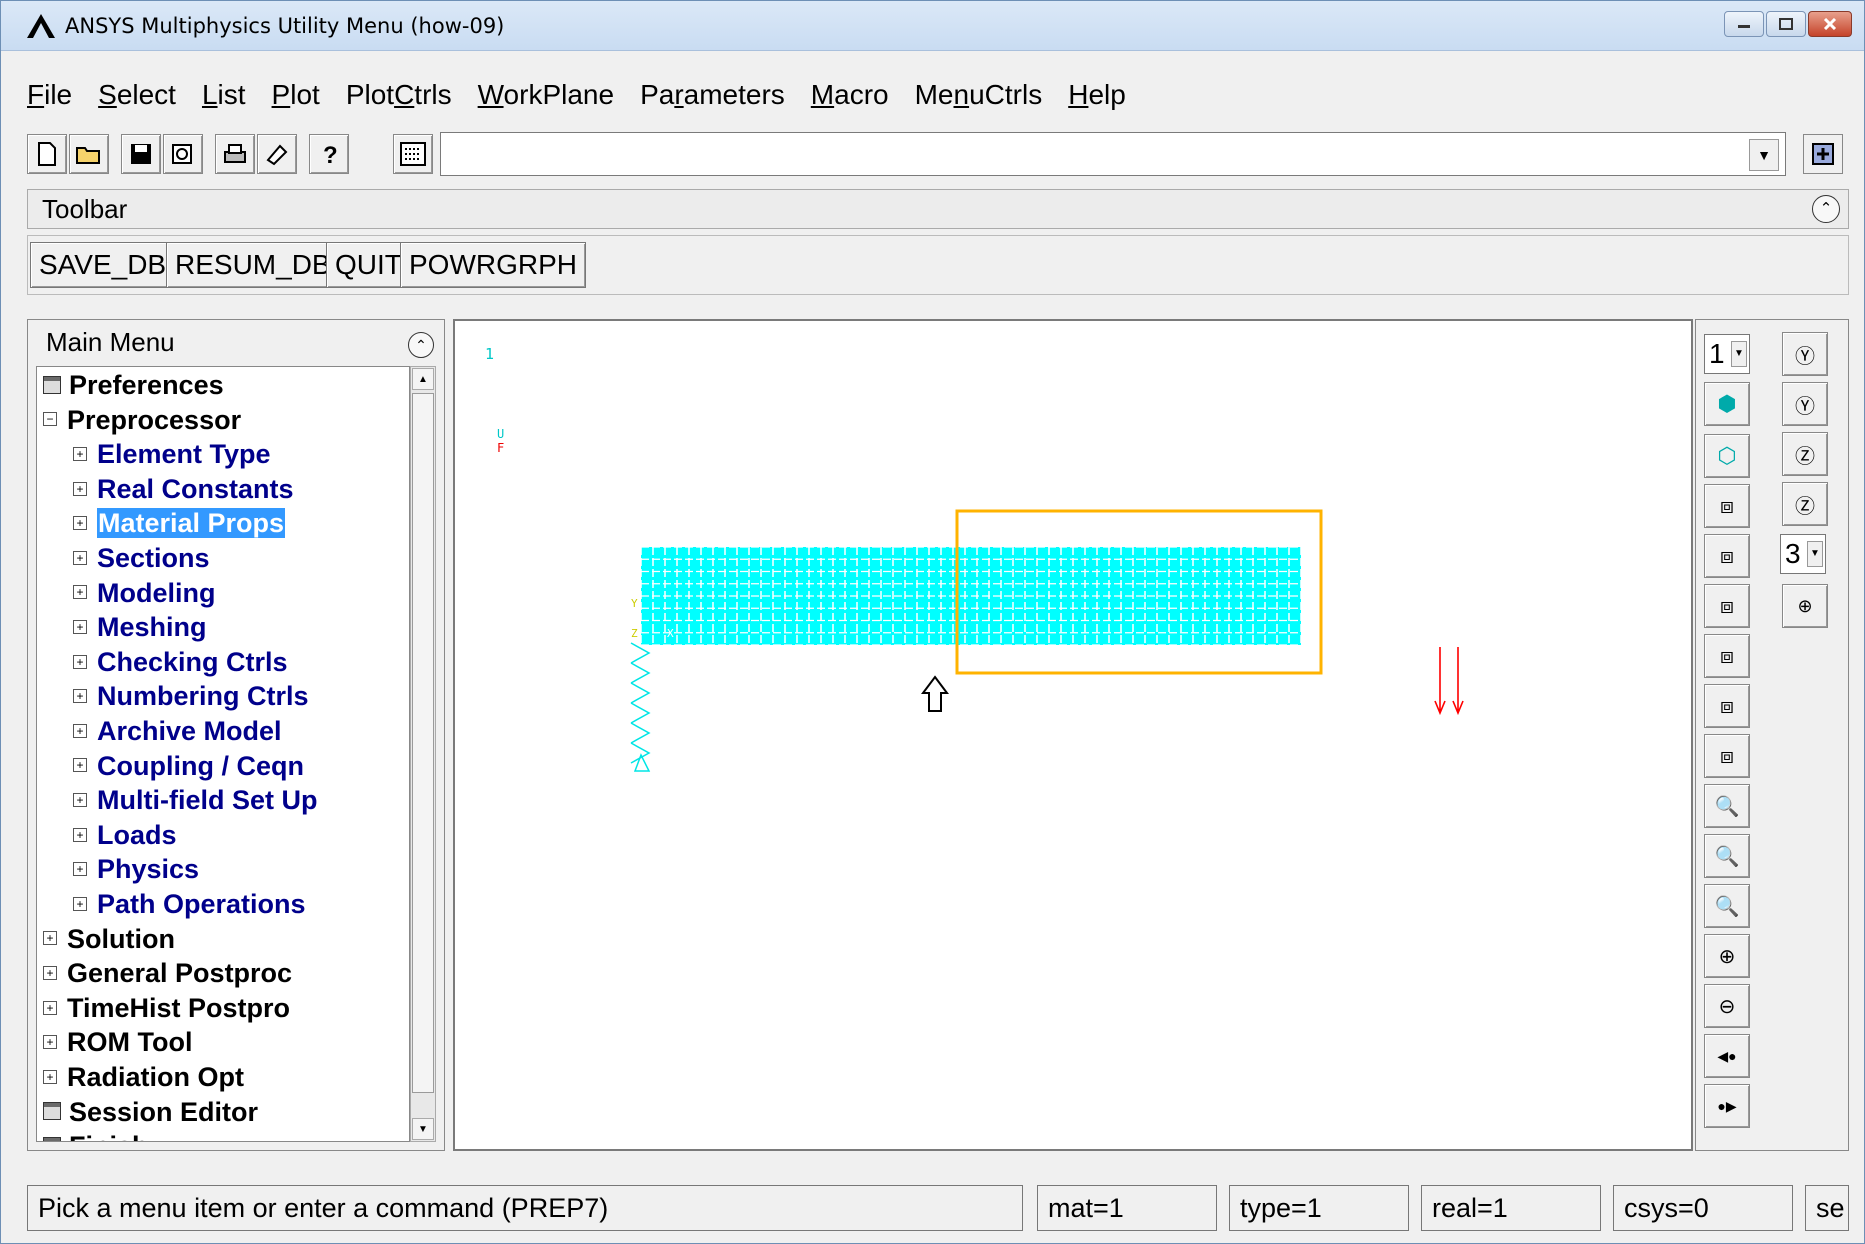  I want to click on quit-button: QUIT, so click(368, 265).